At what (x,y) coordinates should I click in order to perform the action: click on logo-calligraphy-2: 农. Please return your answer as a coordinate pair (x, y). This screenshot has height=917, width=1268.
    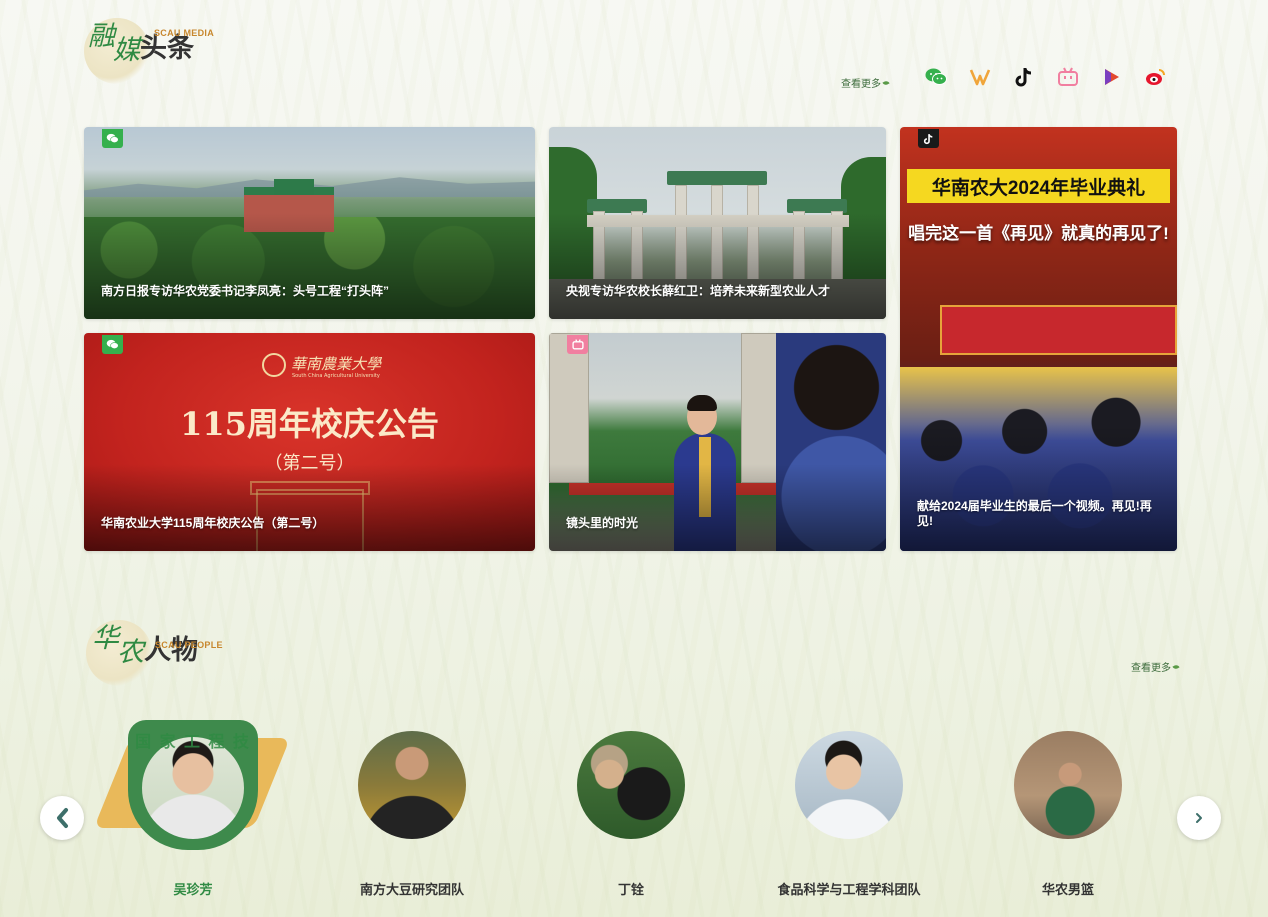
    Looking at the image, I should click on (130, 652).